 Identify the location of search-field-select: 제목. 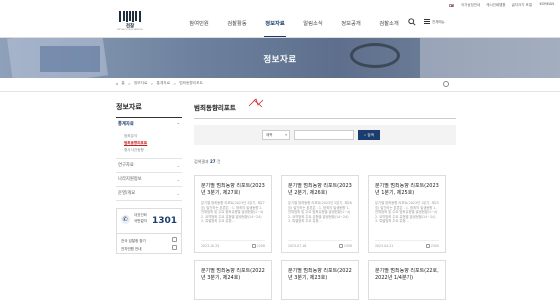
(276, 135).